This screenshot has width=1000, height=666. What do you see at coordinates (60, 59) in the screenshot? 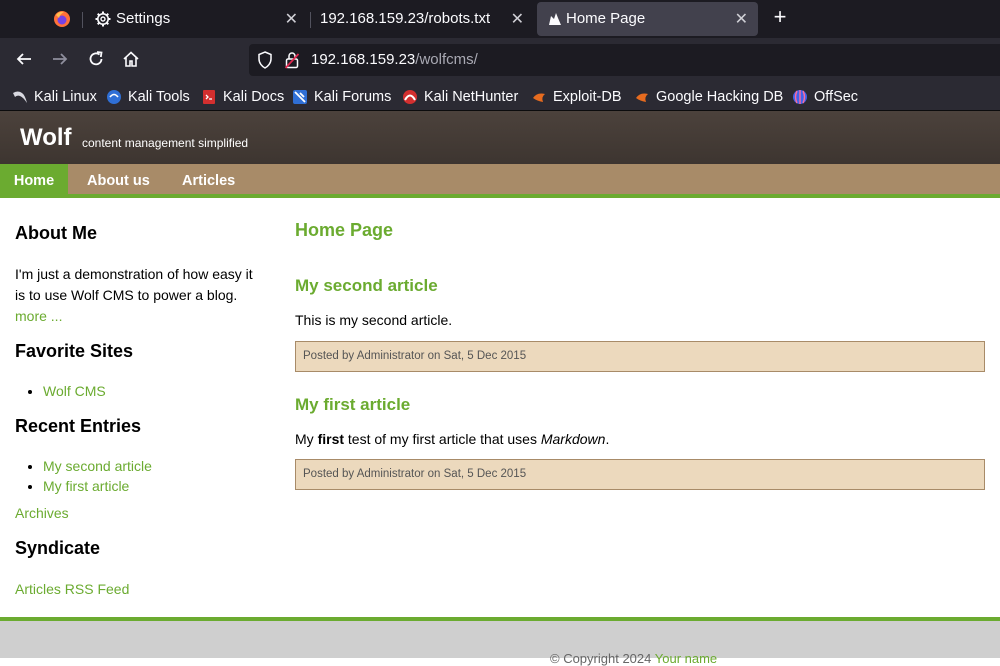
I see `forward-arrow-icon` at bounding box center [60, 59].